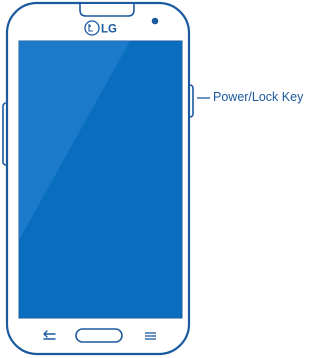  Describe the element at coordinates (92, 28) in the screenshot. I see `lg-logo-mark` at that location.